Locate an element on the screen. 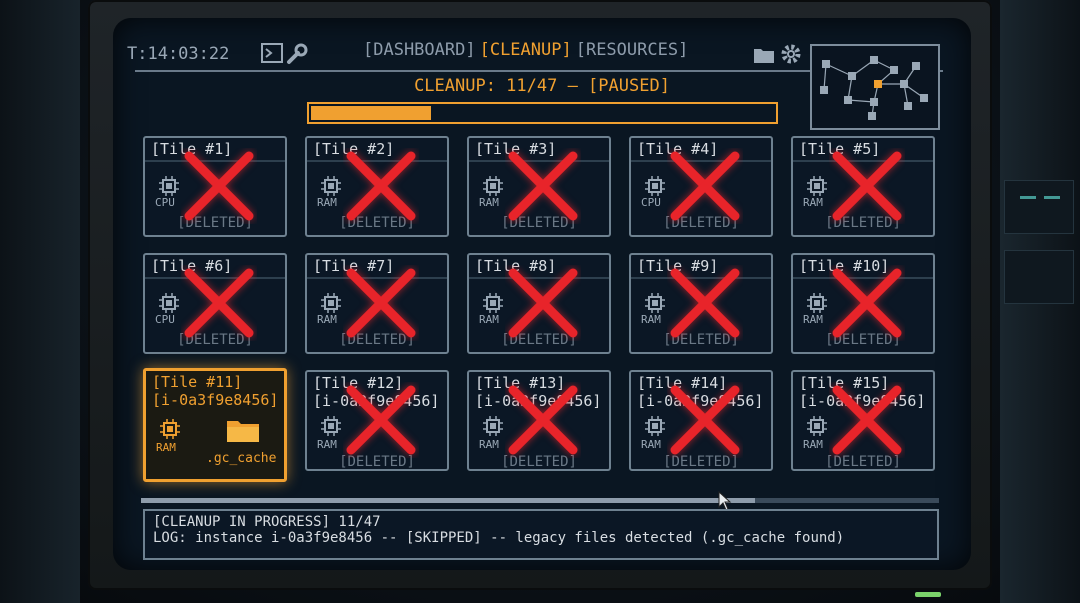 The image size is (1080, 603). gear-icon is located at coordinates (791, 56).